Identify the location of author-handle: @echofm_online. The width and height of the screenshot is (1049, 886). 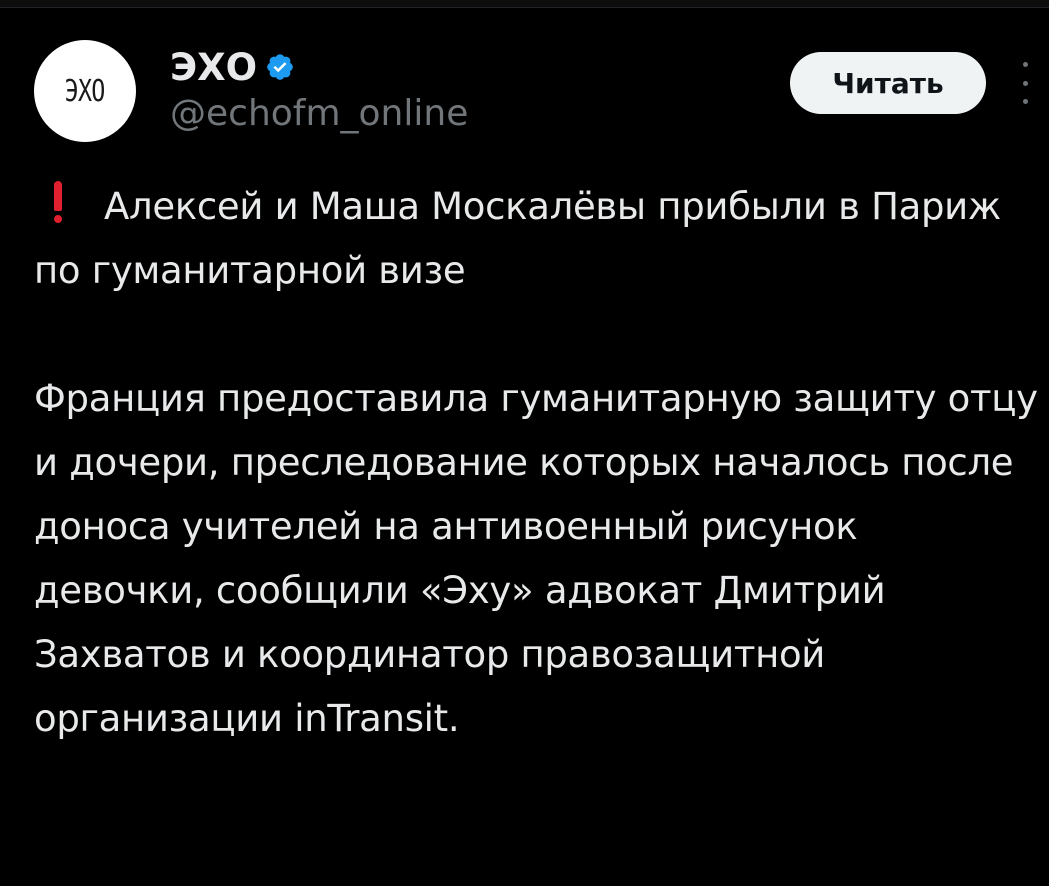
(319, 114).